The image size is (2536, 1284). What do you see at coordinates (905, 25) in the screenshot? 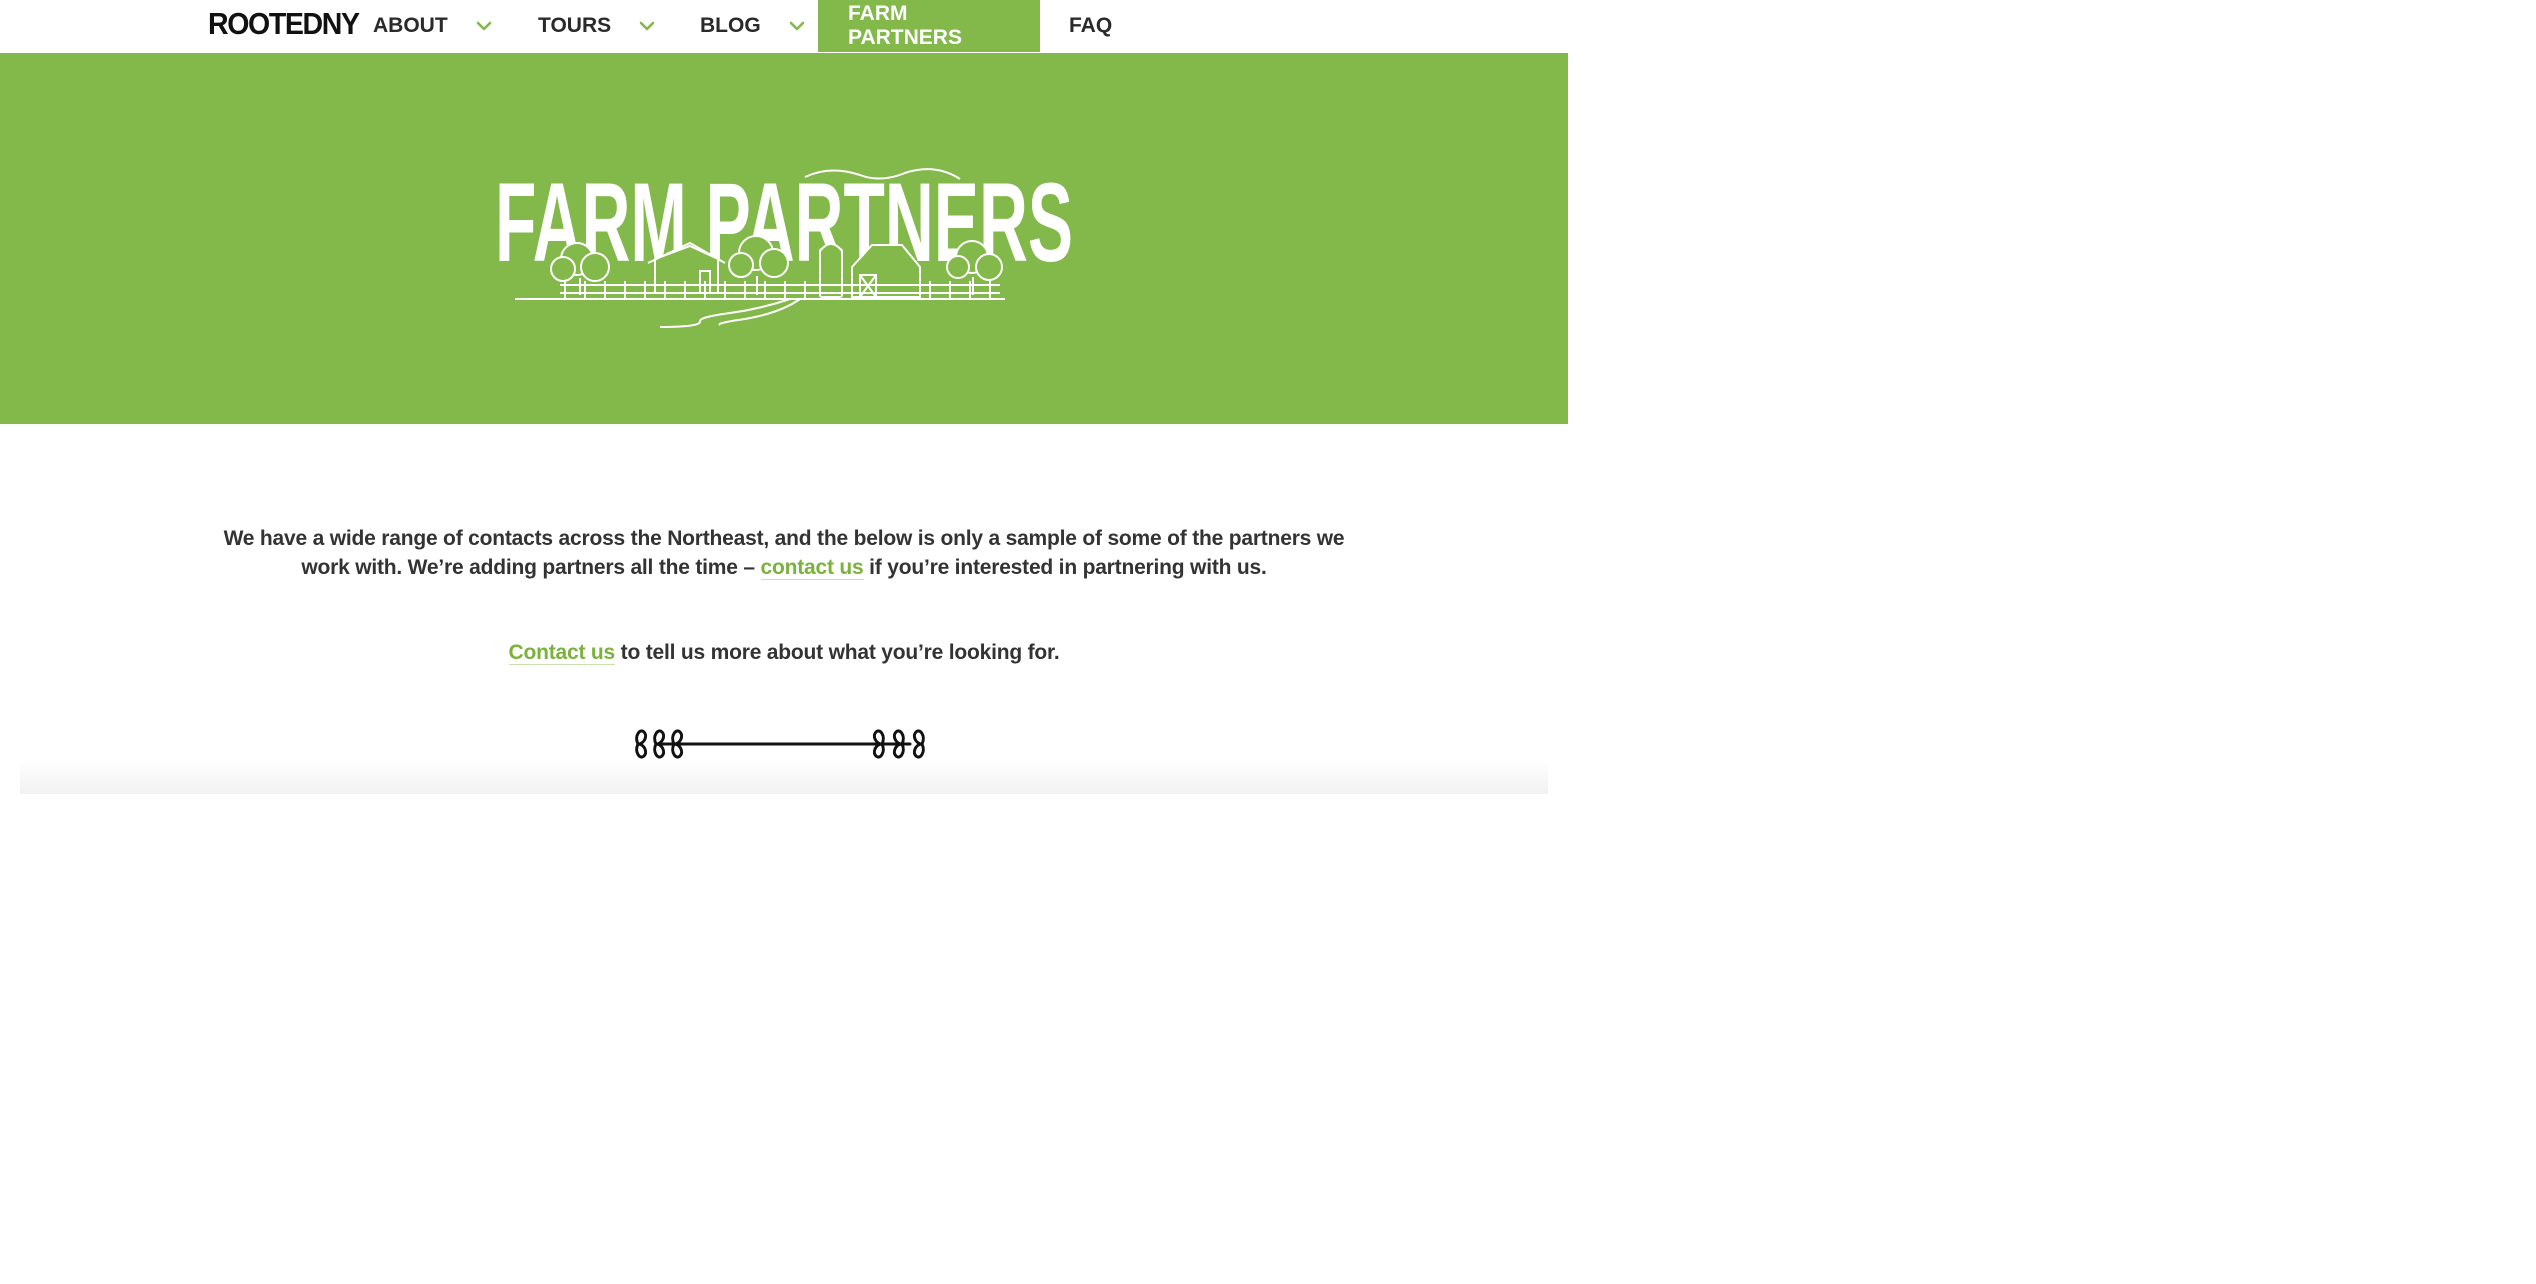
I see `nav-item-farm-partners-label: FARM PARTNERS` at bounding box center [905, 25].